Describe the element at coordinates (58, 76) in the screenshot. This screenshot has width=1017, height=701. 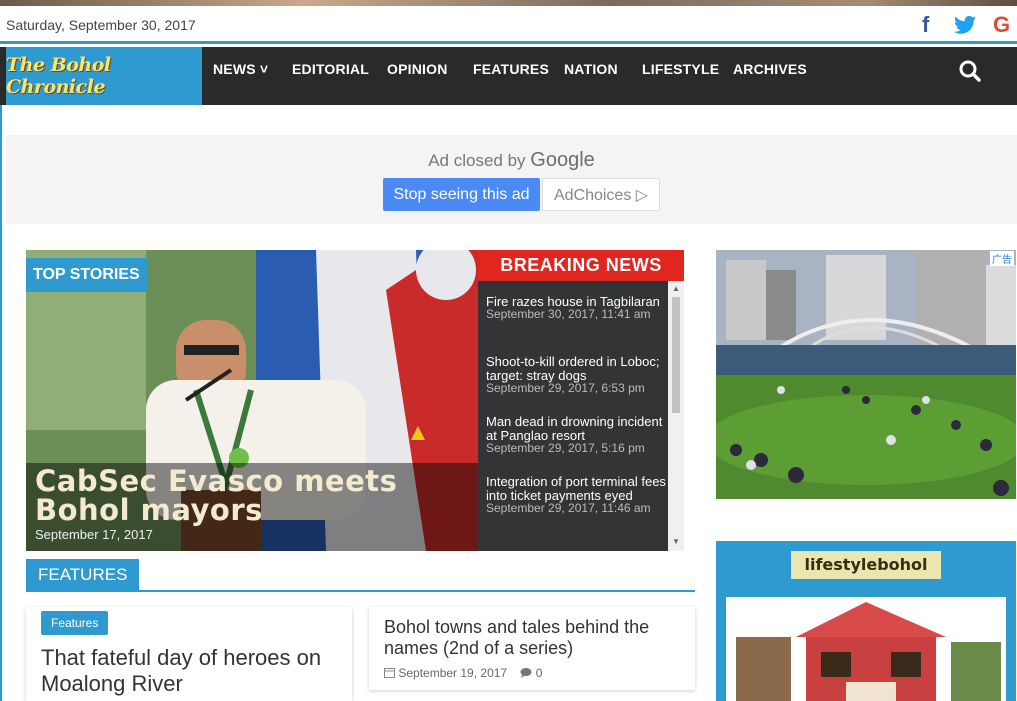
I see `logo-text: The Bohol Chronicle` at that location.